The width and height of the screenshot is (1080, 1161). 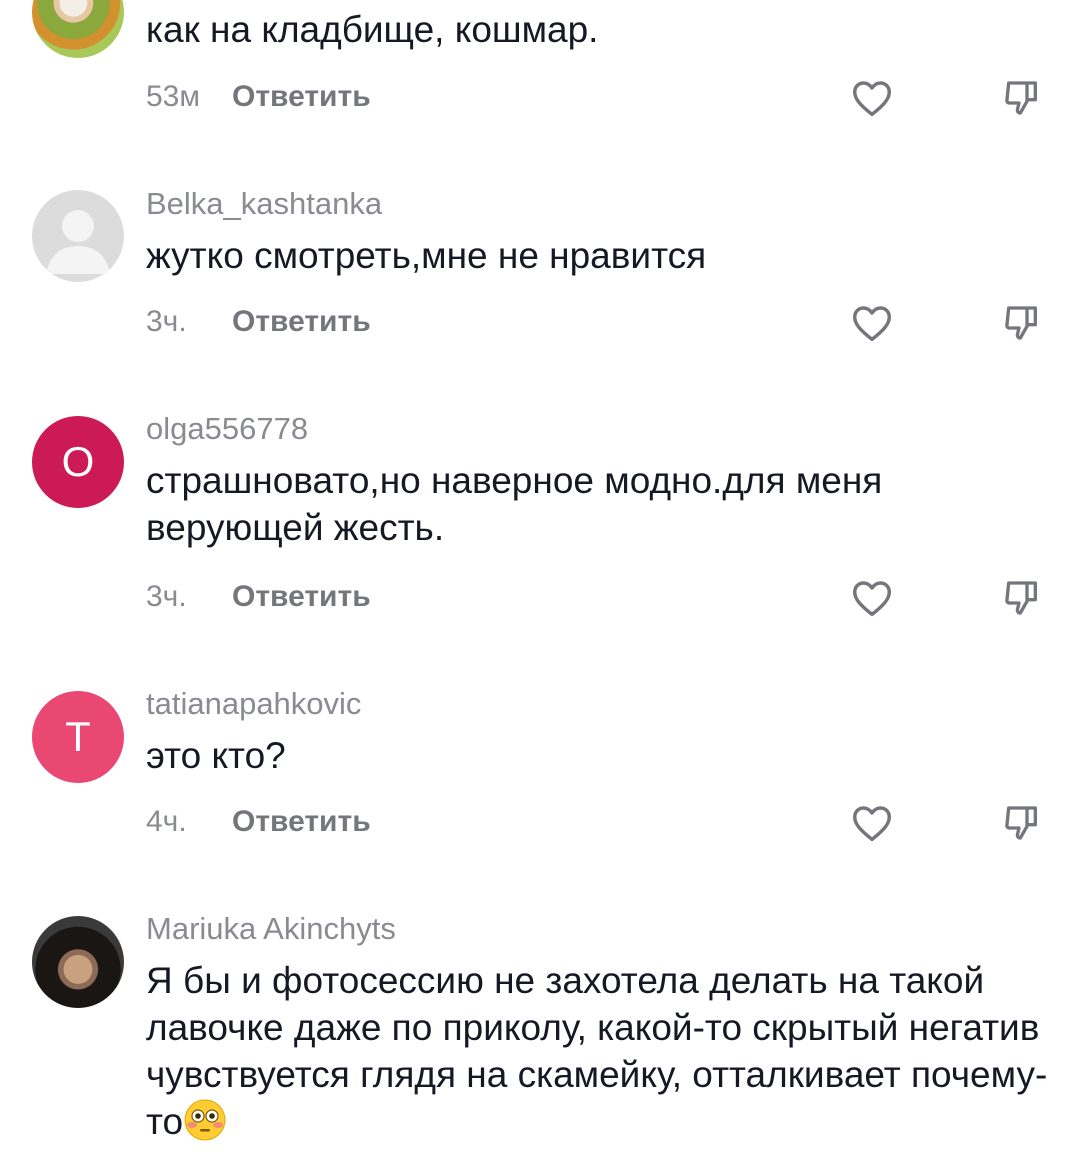 I want to click on comment-time: 53м, so click(x=173, y=96).